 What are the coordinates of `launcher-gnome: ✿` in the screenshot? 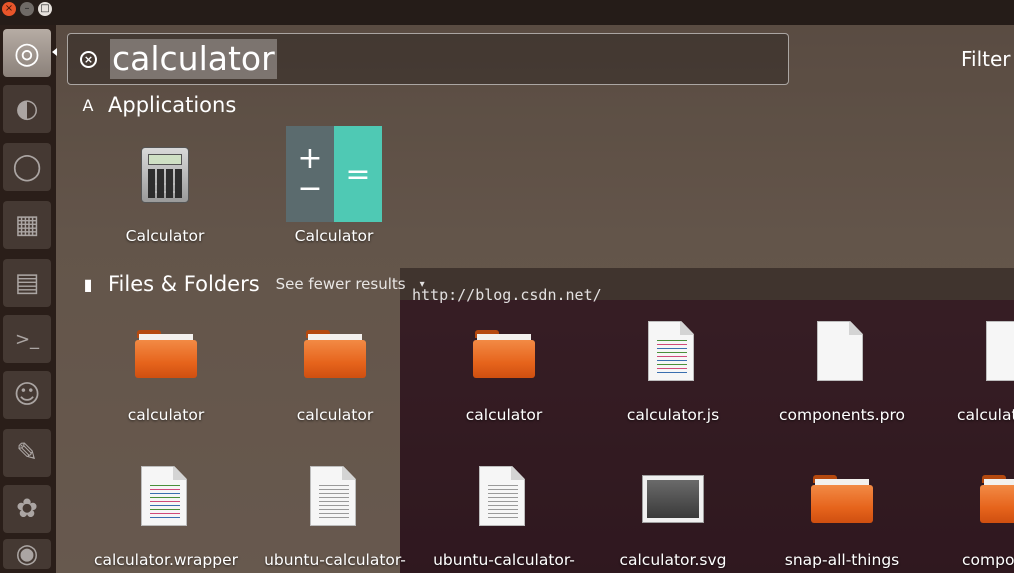 It's located at (27, 509).